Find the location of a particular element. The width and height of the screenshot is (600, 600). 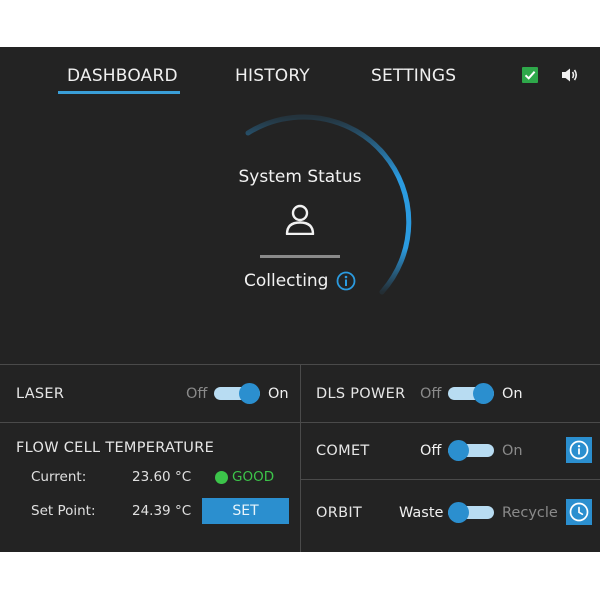

user-icon is located at coordinates (300, 221).